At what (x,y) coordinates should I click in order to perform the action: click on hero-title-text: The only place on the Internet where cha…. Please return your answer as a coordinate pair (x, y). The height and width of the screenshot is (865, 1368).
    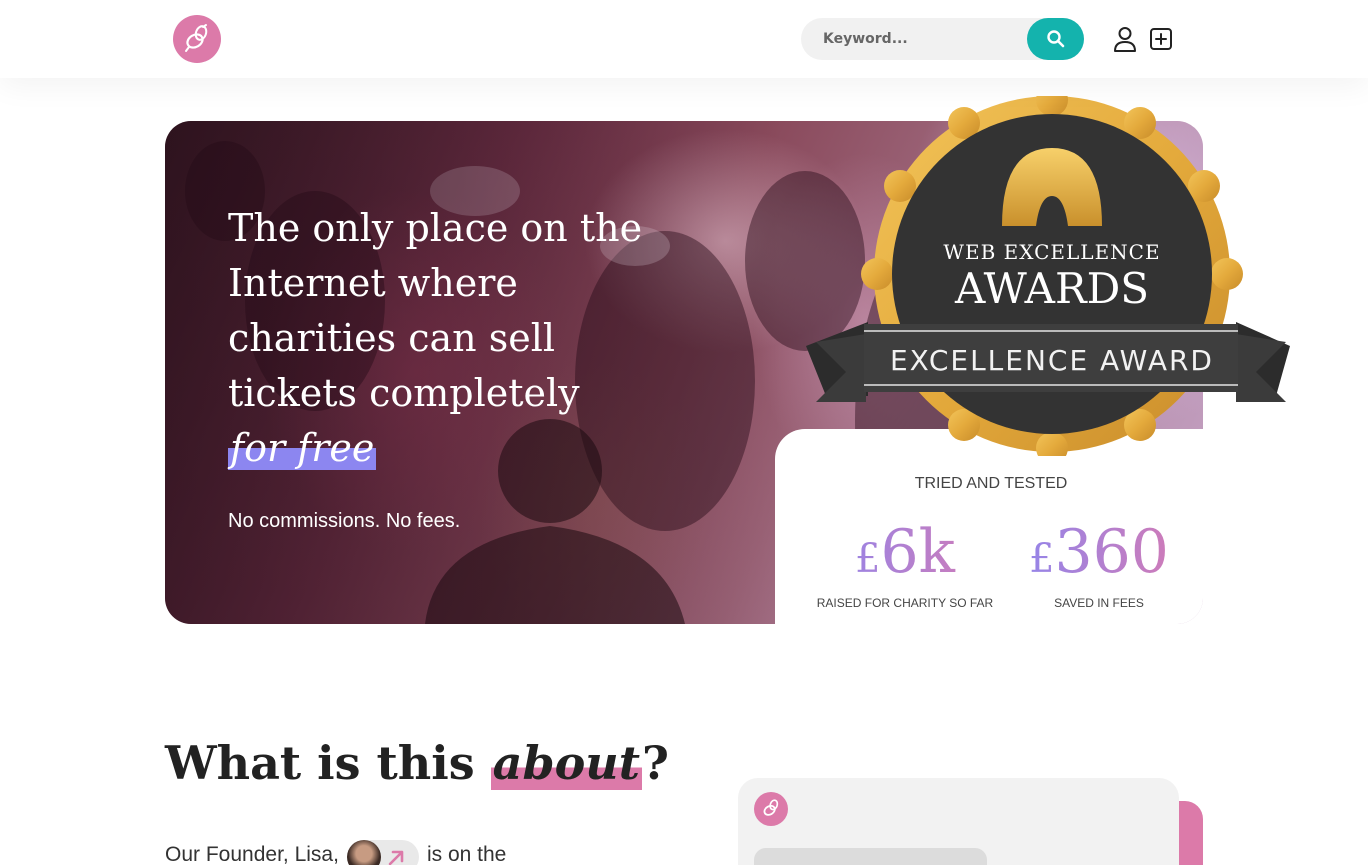
    Looking at the image, I should click on (435, 310).